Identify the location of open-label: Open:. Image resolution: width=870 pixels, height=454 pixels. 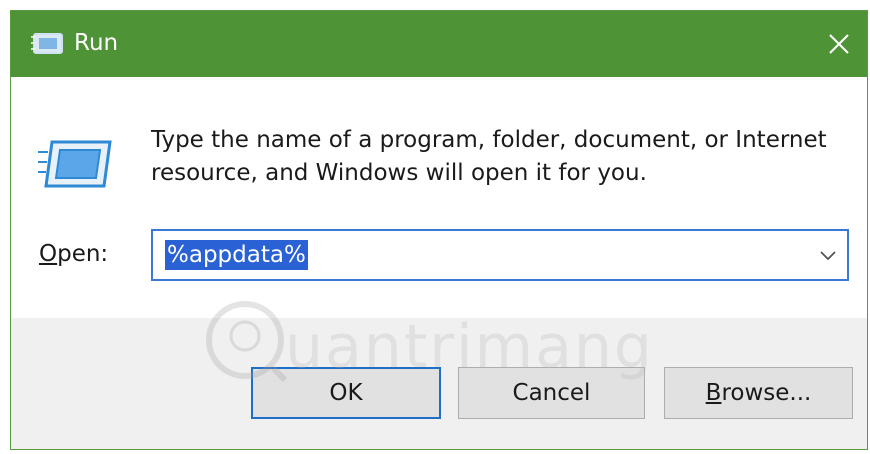
(73, 254).